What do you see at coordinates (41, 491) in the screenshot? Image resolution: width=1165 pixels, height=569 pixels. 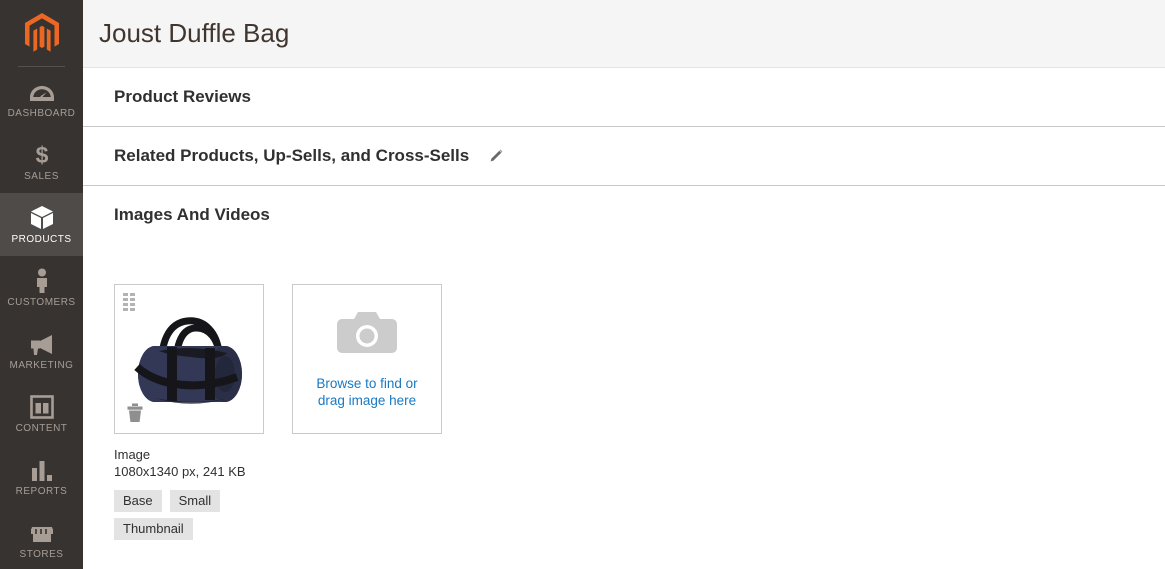 I see `sidebar-item-label: Reports` at bounding box center [41, 491].